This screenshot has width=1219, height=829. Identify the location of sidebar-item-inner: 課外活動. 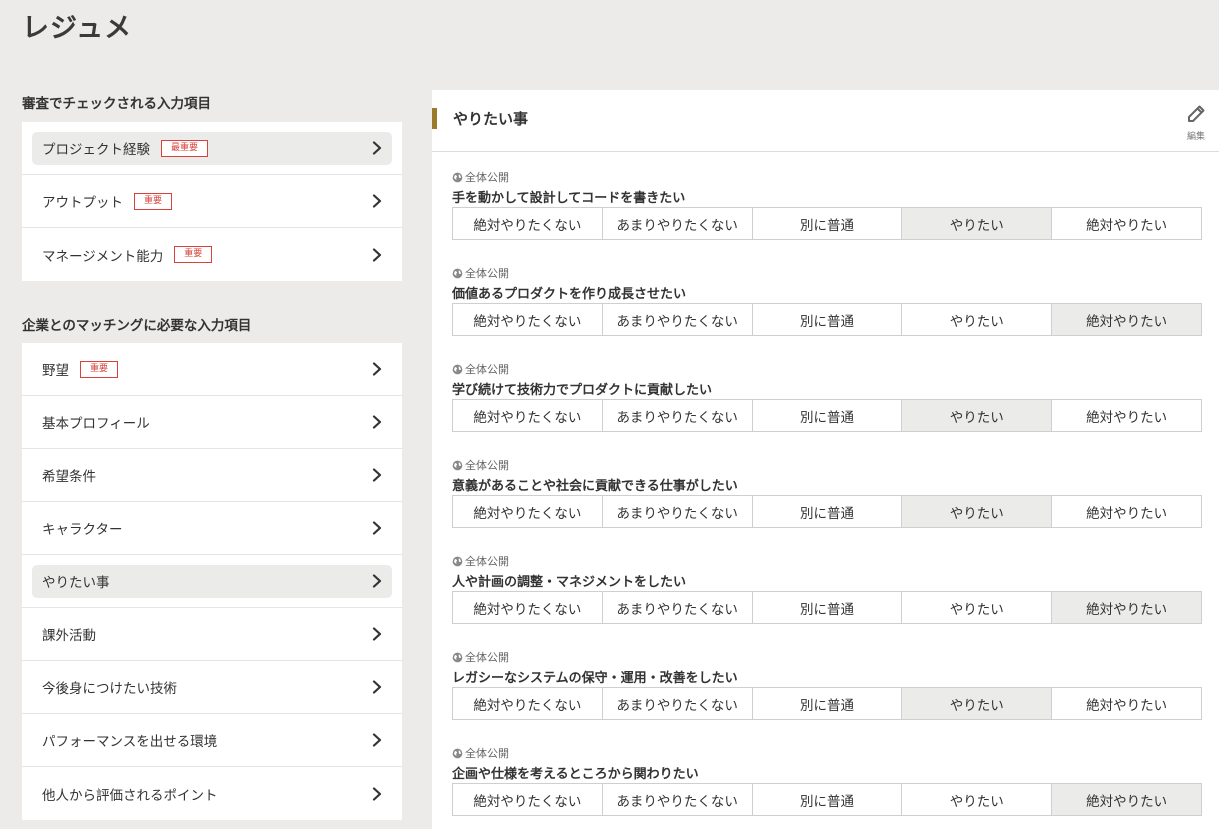
(212, 634).